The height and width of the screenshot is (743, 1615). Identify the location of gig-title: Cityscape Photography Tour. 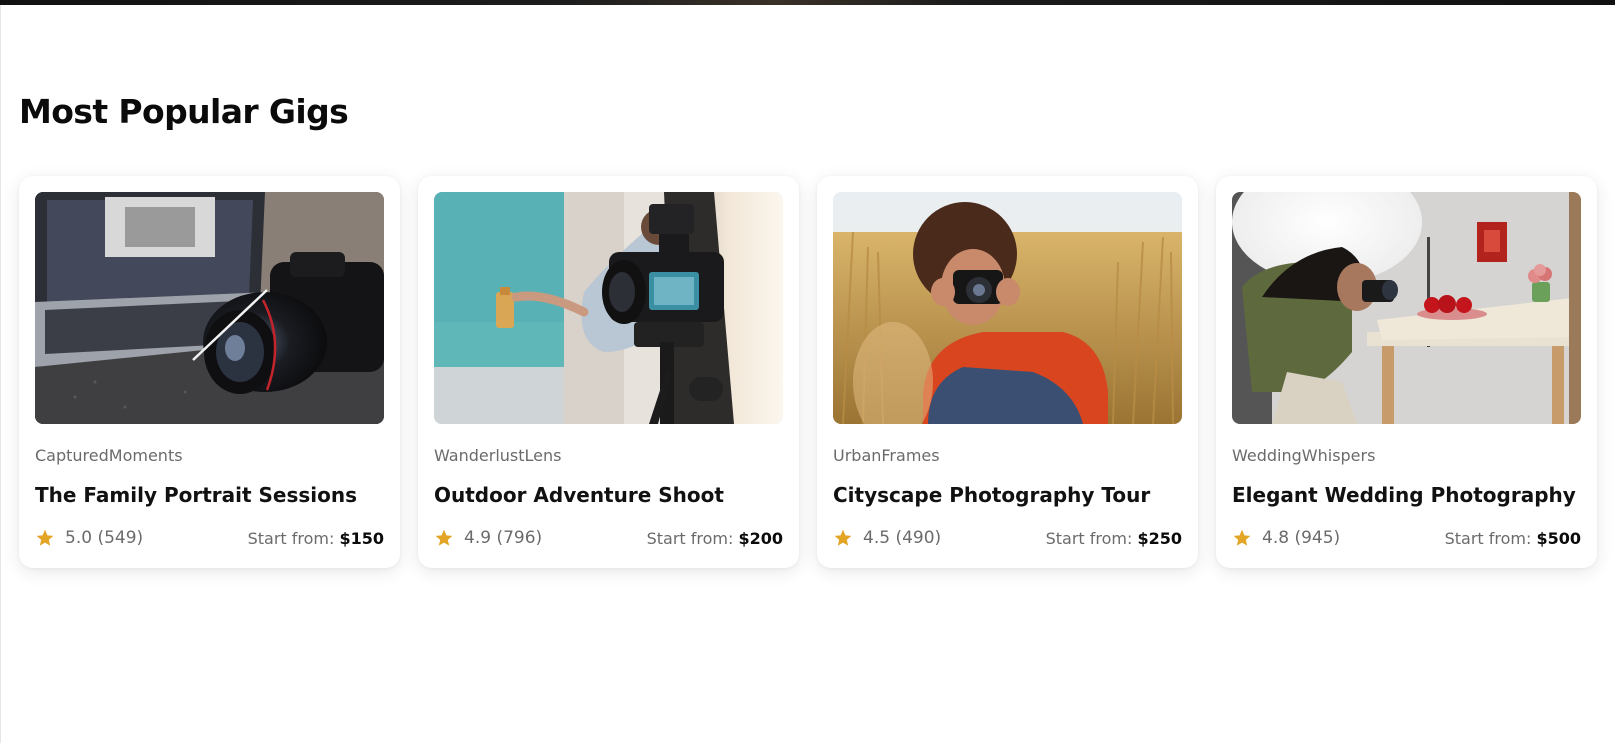
(1007, 495).